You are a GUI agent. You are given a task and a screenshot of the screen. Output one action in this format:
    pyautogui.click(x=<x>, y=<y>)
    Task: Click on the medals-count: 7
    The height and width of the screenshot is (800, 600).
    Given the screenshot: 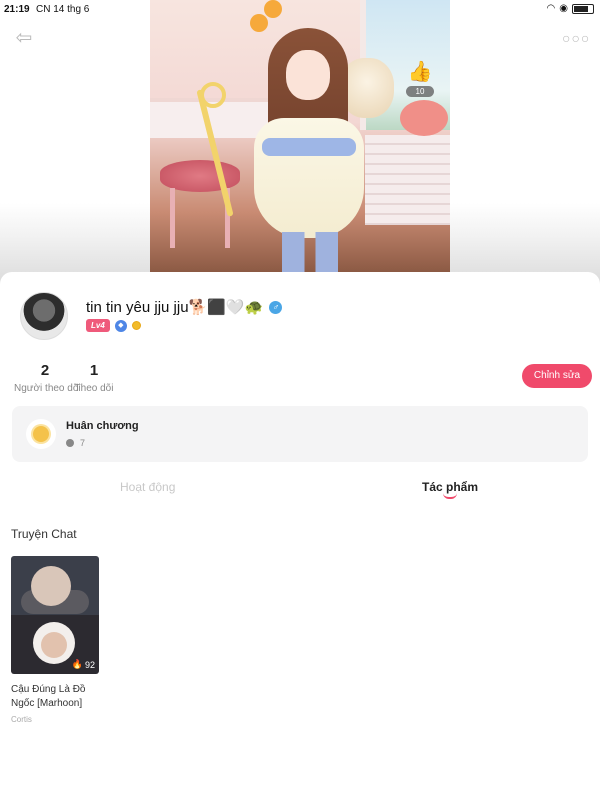 What is the action you would take?
    pyautogui.click(x=75, y=443)
    